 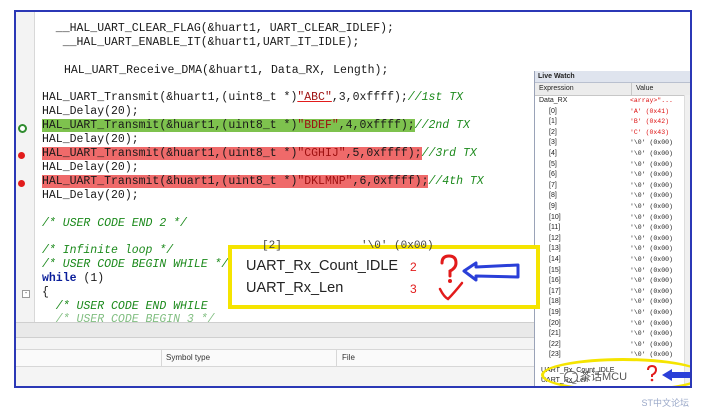 I want to click on watch-expression: [6], so click(x=553, y=175).